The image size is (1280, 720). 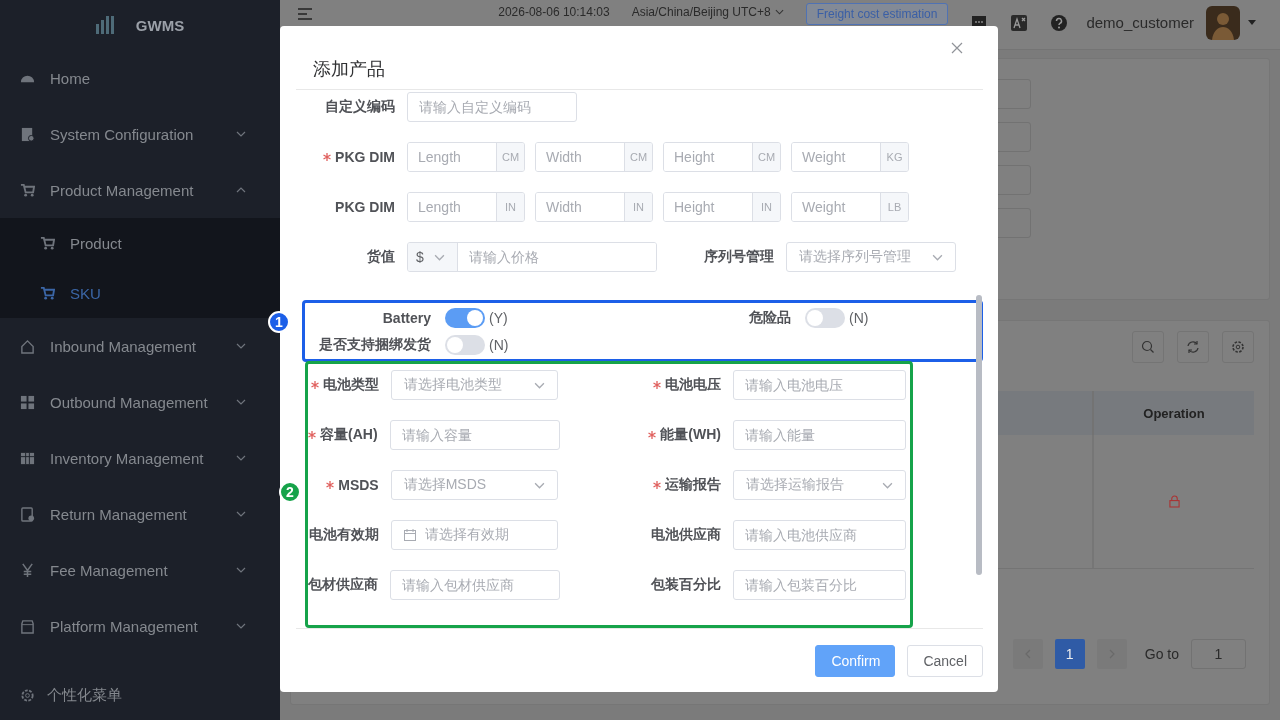 I want to click on select-field: 请选择MSDS, so click(x=474, y=485).